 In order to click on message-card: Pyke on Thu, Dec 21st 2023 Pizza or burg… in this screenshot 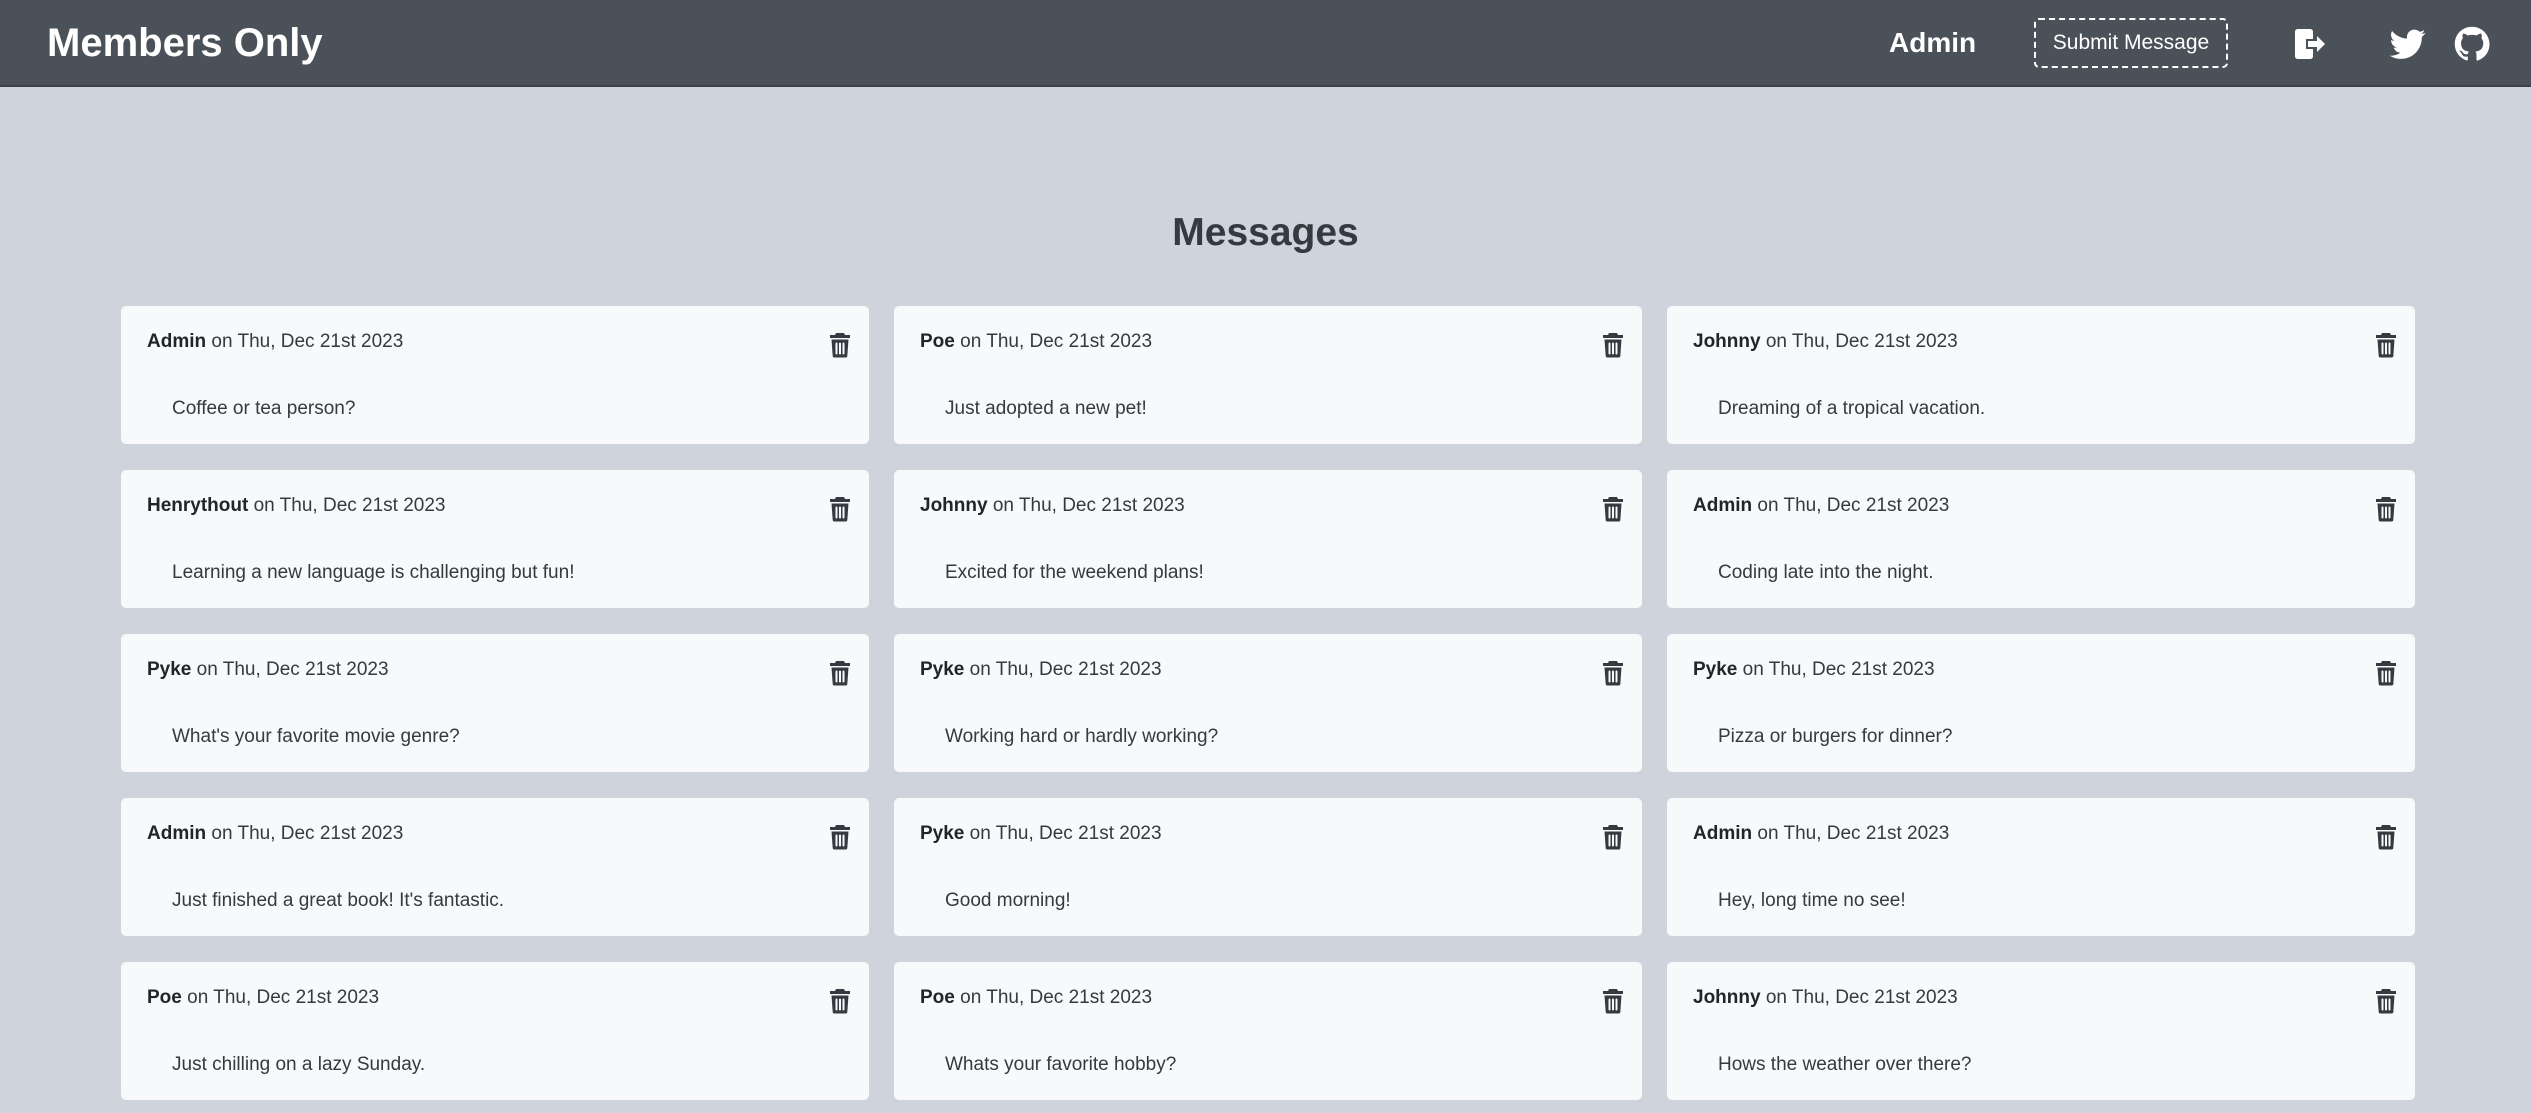, I will do `click(2041, 703)`.